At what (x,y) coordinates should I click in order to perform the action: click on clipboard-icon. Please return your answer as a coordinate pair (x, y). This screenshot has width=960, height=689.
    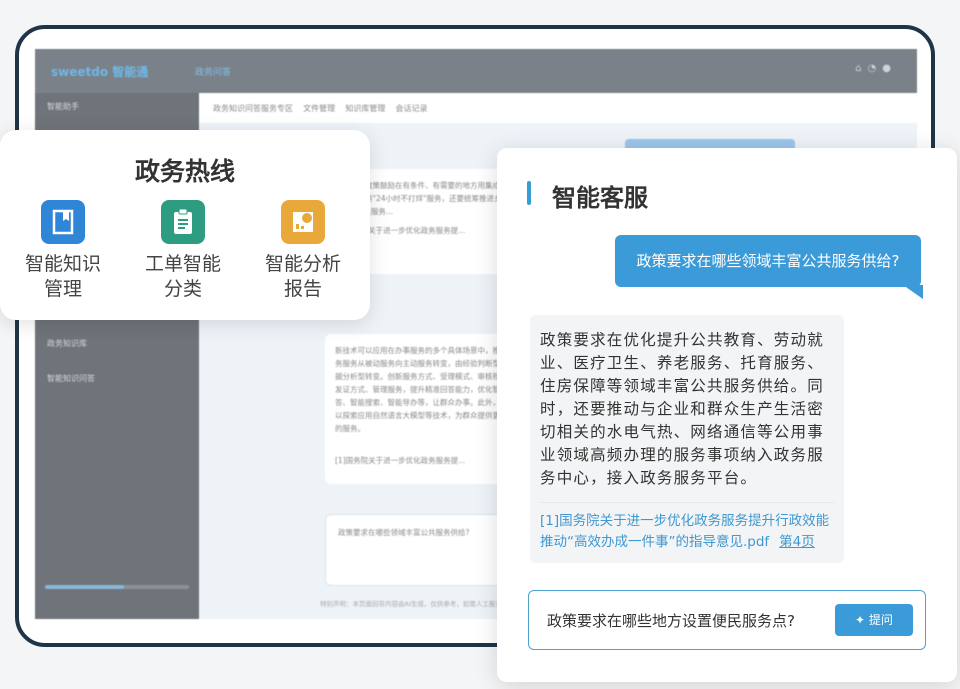
    Looking at the image, I should click on (183, 222).